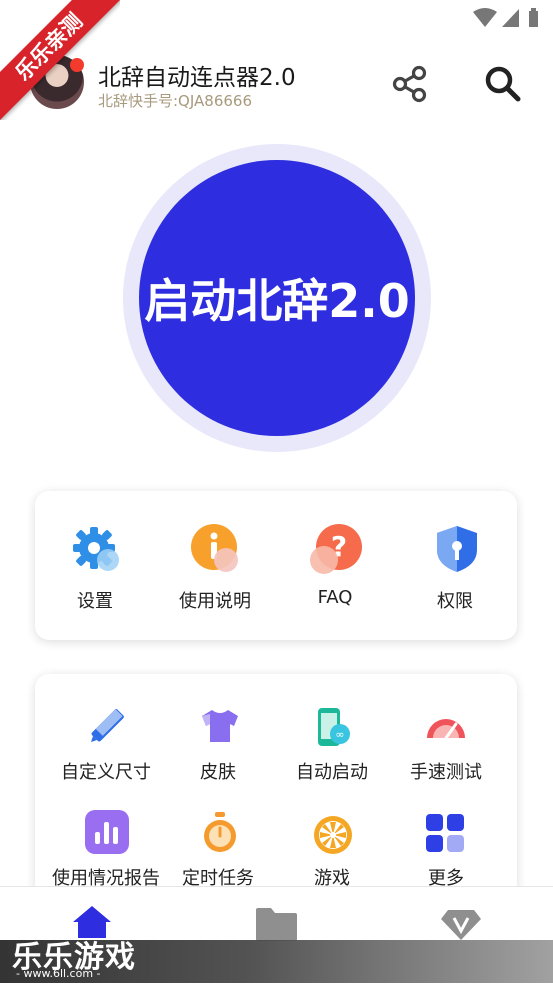 The image size is (553, 984). Describe the element at coordinates (107, 725) in the screenshot. I see `ruler-pencil-icon` at that location.